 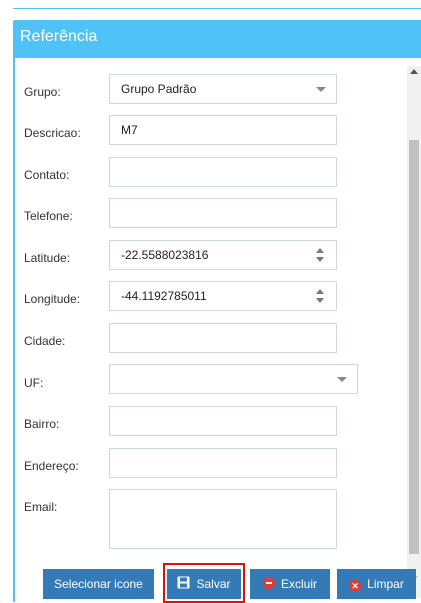 What do you see at coordinates (355, 585) in the screenshot?
I see `x-circle-icon: ✕` at bounding box center [355, 585].